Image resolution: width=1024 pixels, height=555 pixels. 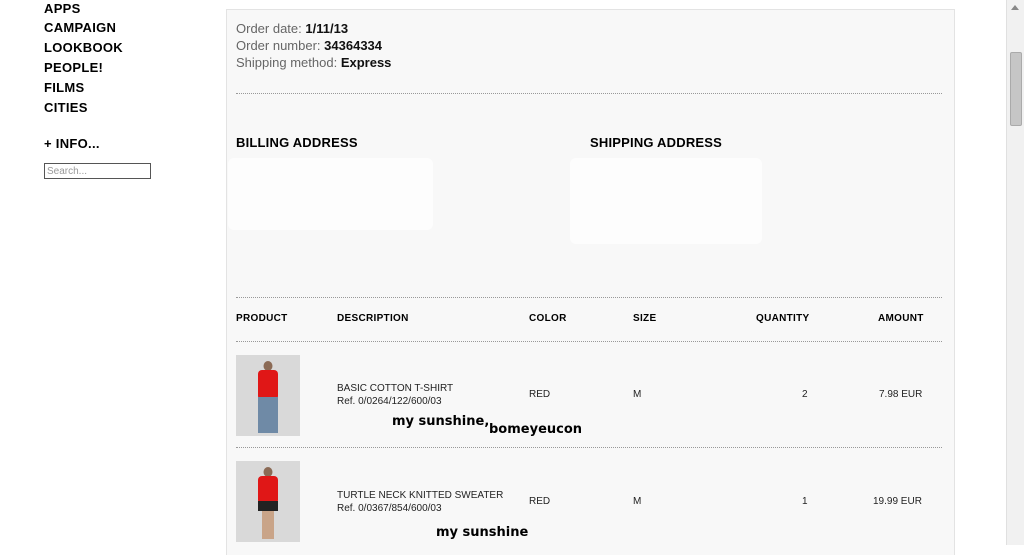 What do you see at coordinates (97, 171) in the screenshot?
I see `search-input` at bounding box center [97, 171].